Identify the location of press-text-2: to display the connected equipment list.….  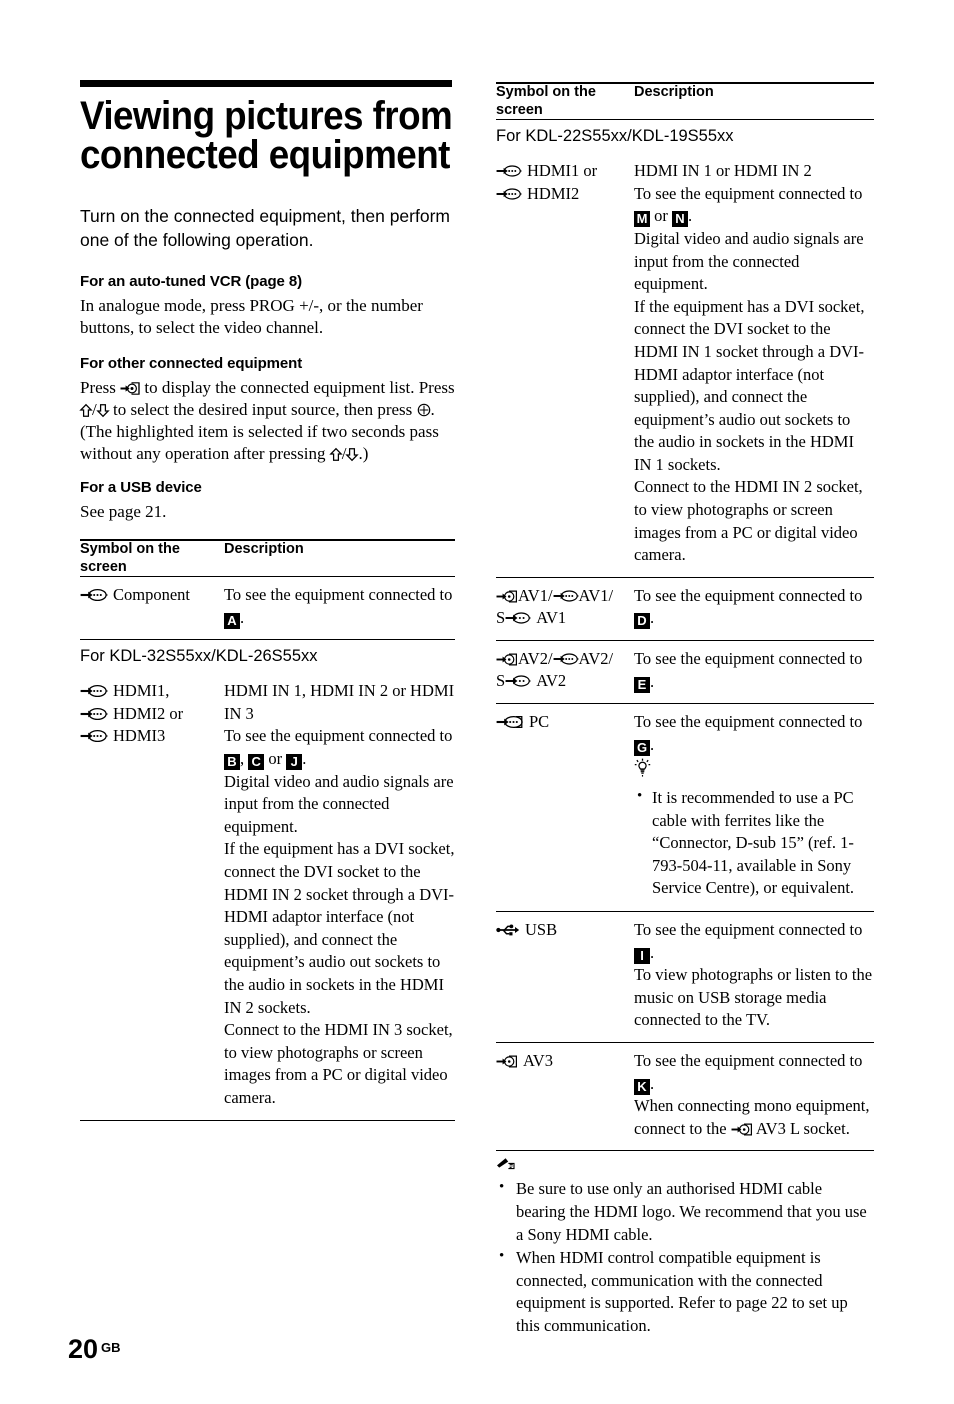
(297, 387).